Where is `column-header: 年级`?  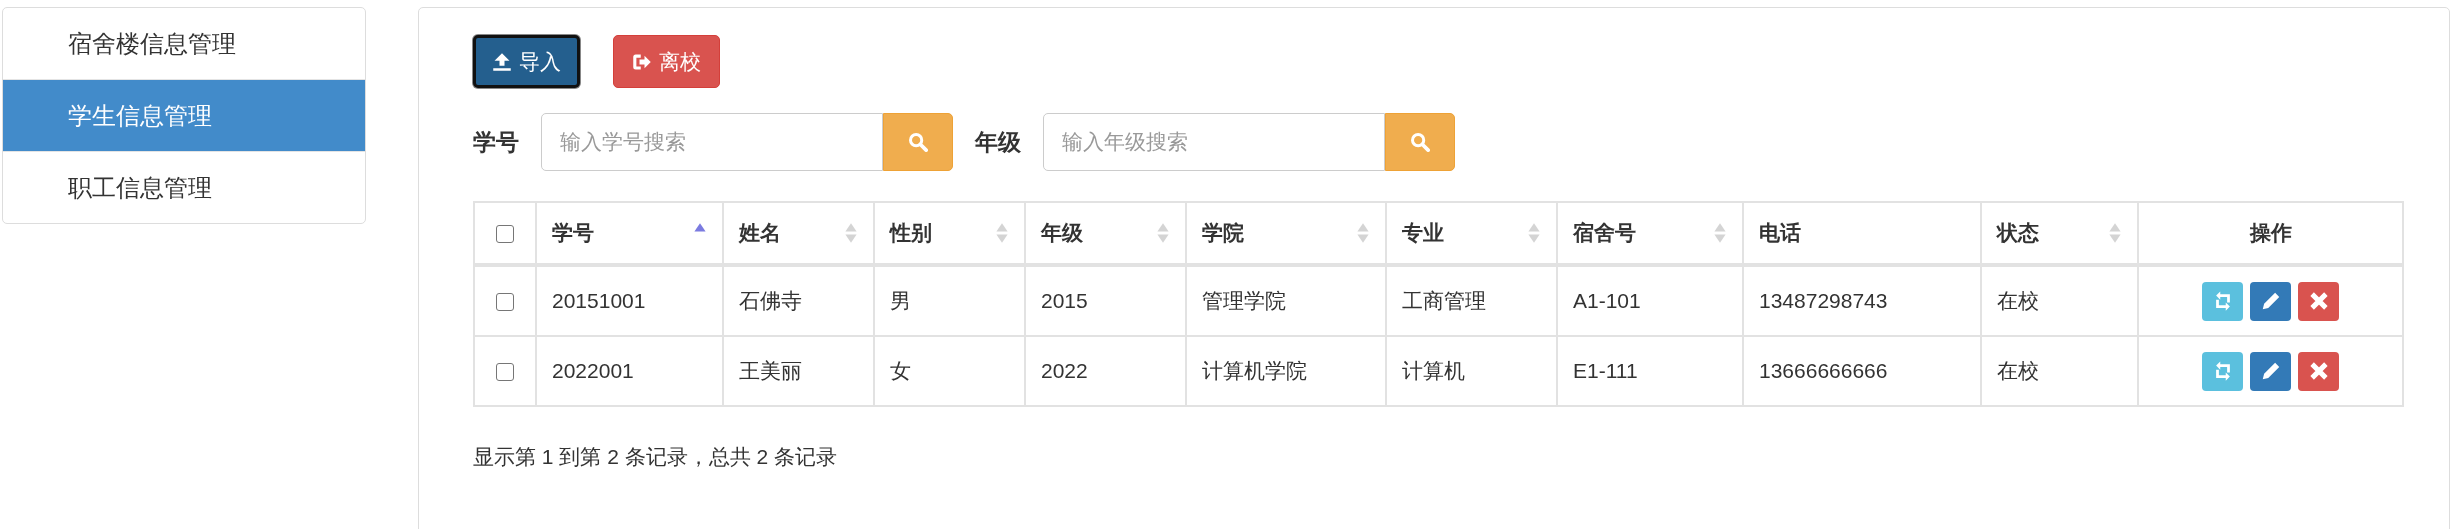 column-header: 年级 is located at coordinates (1062, 233).